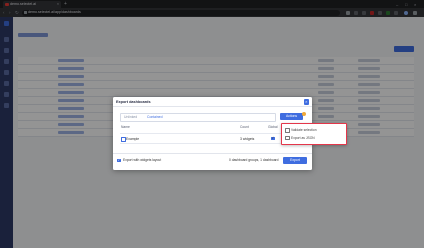  Describe the element at coordinates (211, 128) in the screenshot. I see `table-header: Name Count Global` at that location.